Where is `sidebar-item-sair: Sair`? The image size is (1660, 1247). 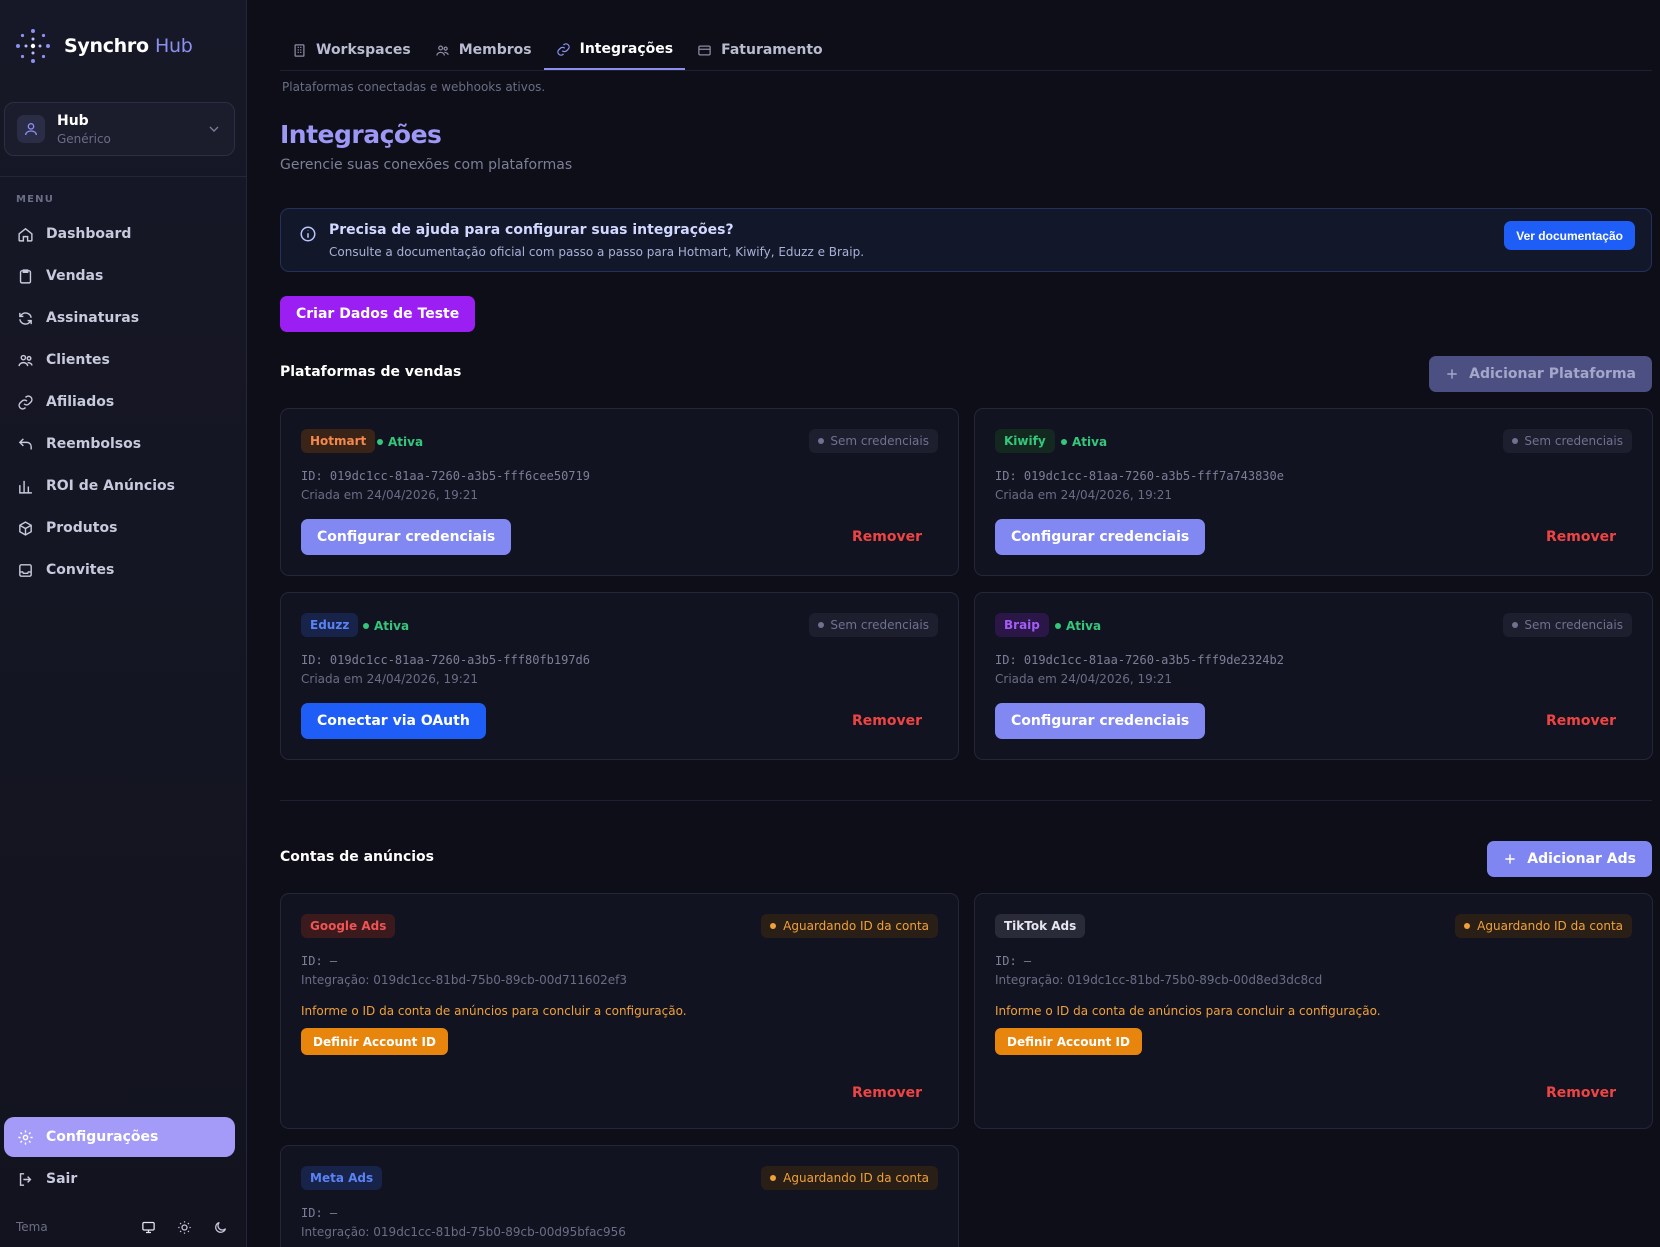 sidebar-item-sair: Sair is located at coordinates (119, 1179).